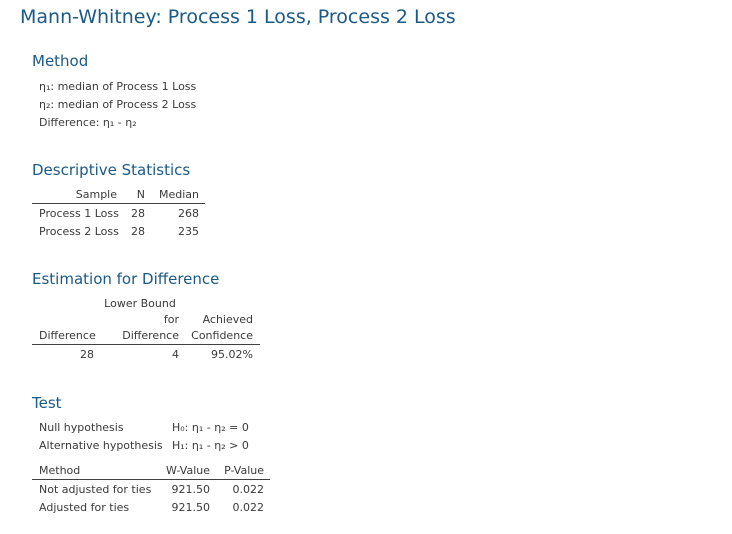 Image resolution: width=732 pixels, height=534 pixels. I want to click on lower-bound-cell: 4, so click(175, 354).